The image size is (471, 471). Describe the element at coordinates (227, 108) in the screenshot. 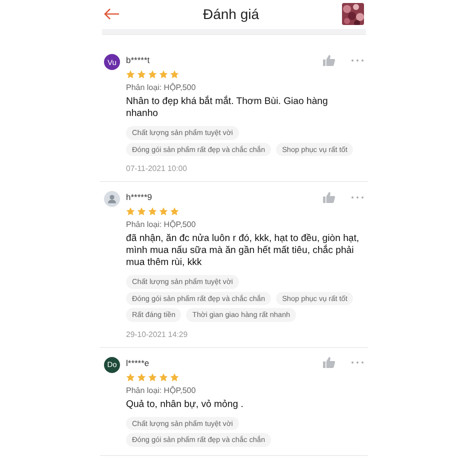

I see `review-text: Nhân to đẹp khá bắt mắt. Thơm Bùi. Giao hàng nhanho` at that location.